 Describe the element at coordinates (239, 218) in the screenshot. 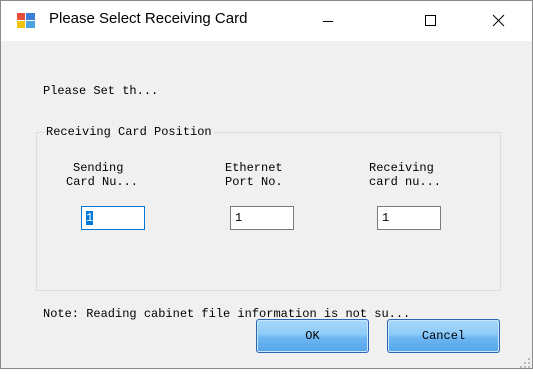

I see `ethernet-port-value: 1` at that location.